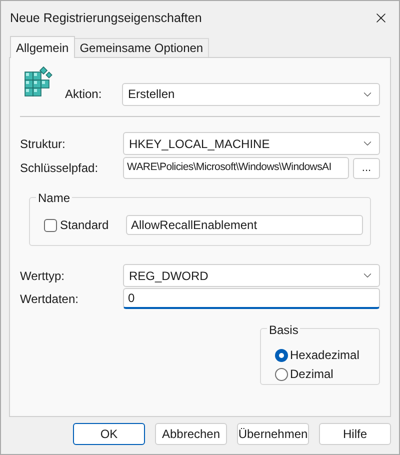 The height and width of the screenshot is (455, 400). Describe the element at coordinates (236, 168) in the screenshot. I see `key-path-field: WARE\Policies\Microsoft\Windows\WindowsAI` at that location.